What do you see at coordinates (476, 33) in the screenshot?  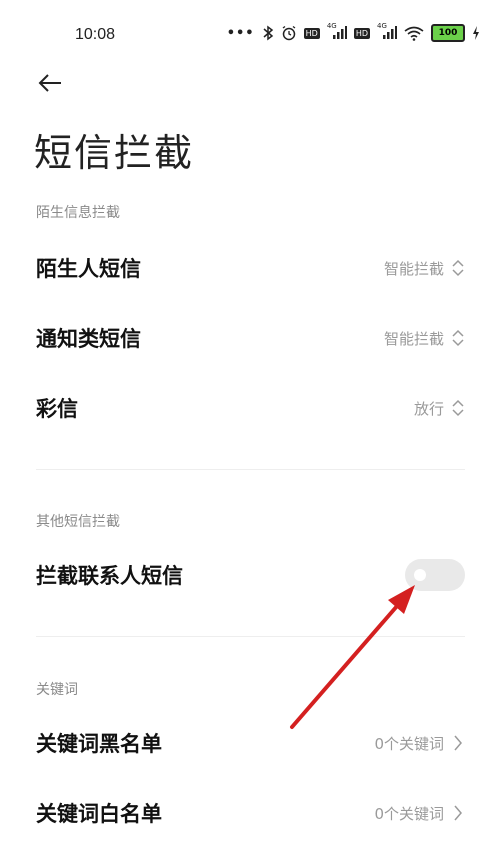 I see `charging-icon` at bounding box center [476, 33].